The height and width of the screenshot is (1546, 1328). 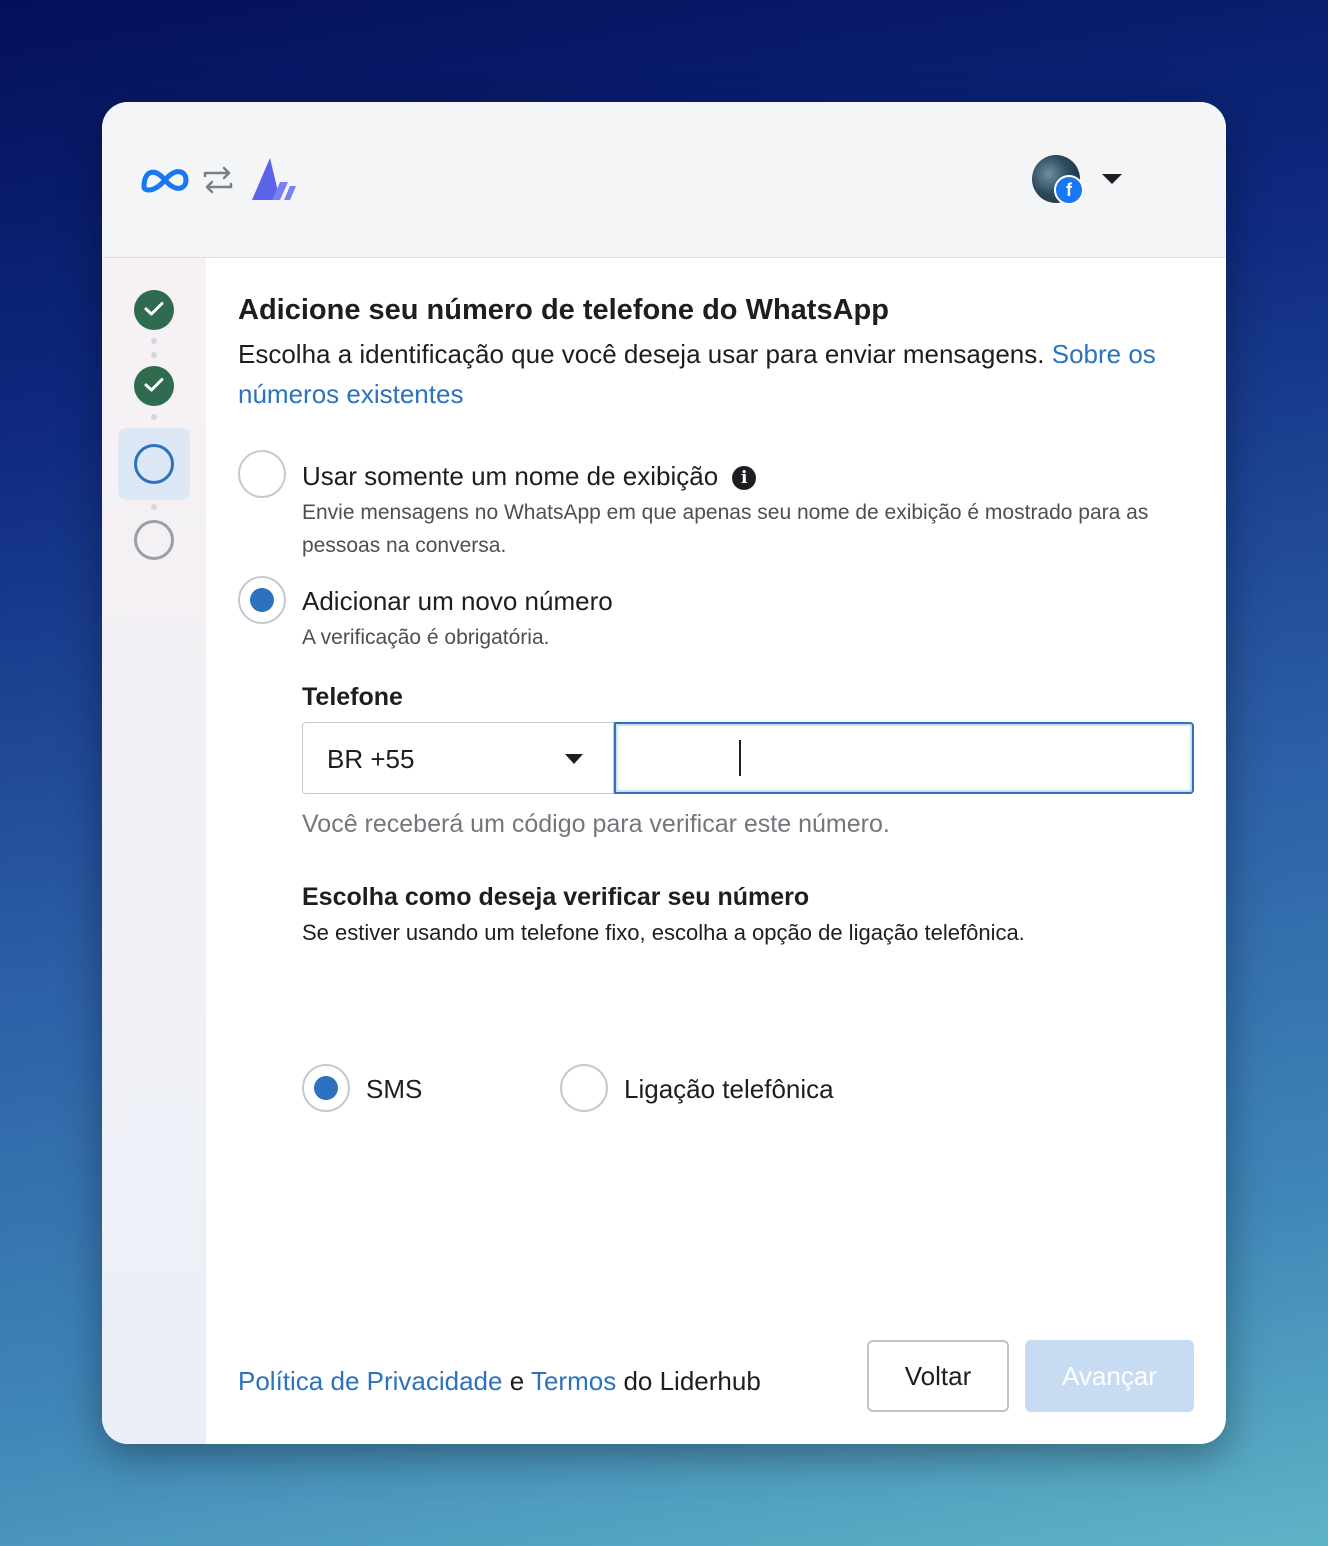 What do you see at coordinates (262, 474) in the screenshot?
I see `display-name-only-radio` at bounding box center [262, 474].